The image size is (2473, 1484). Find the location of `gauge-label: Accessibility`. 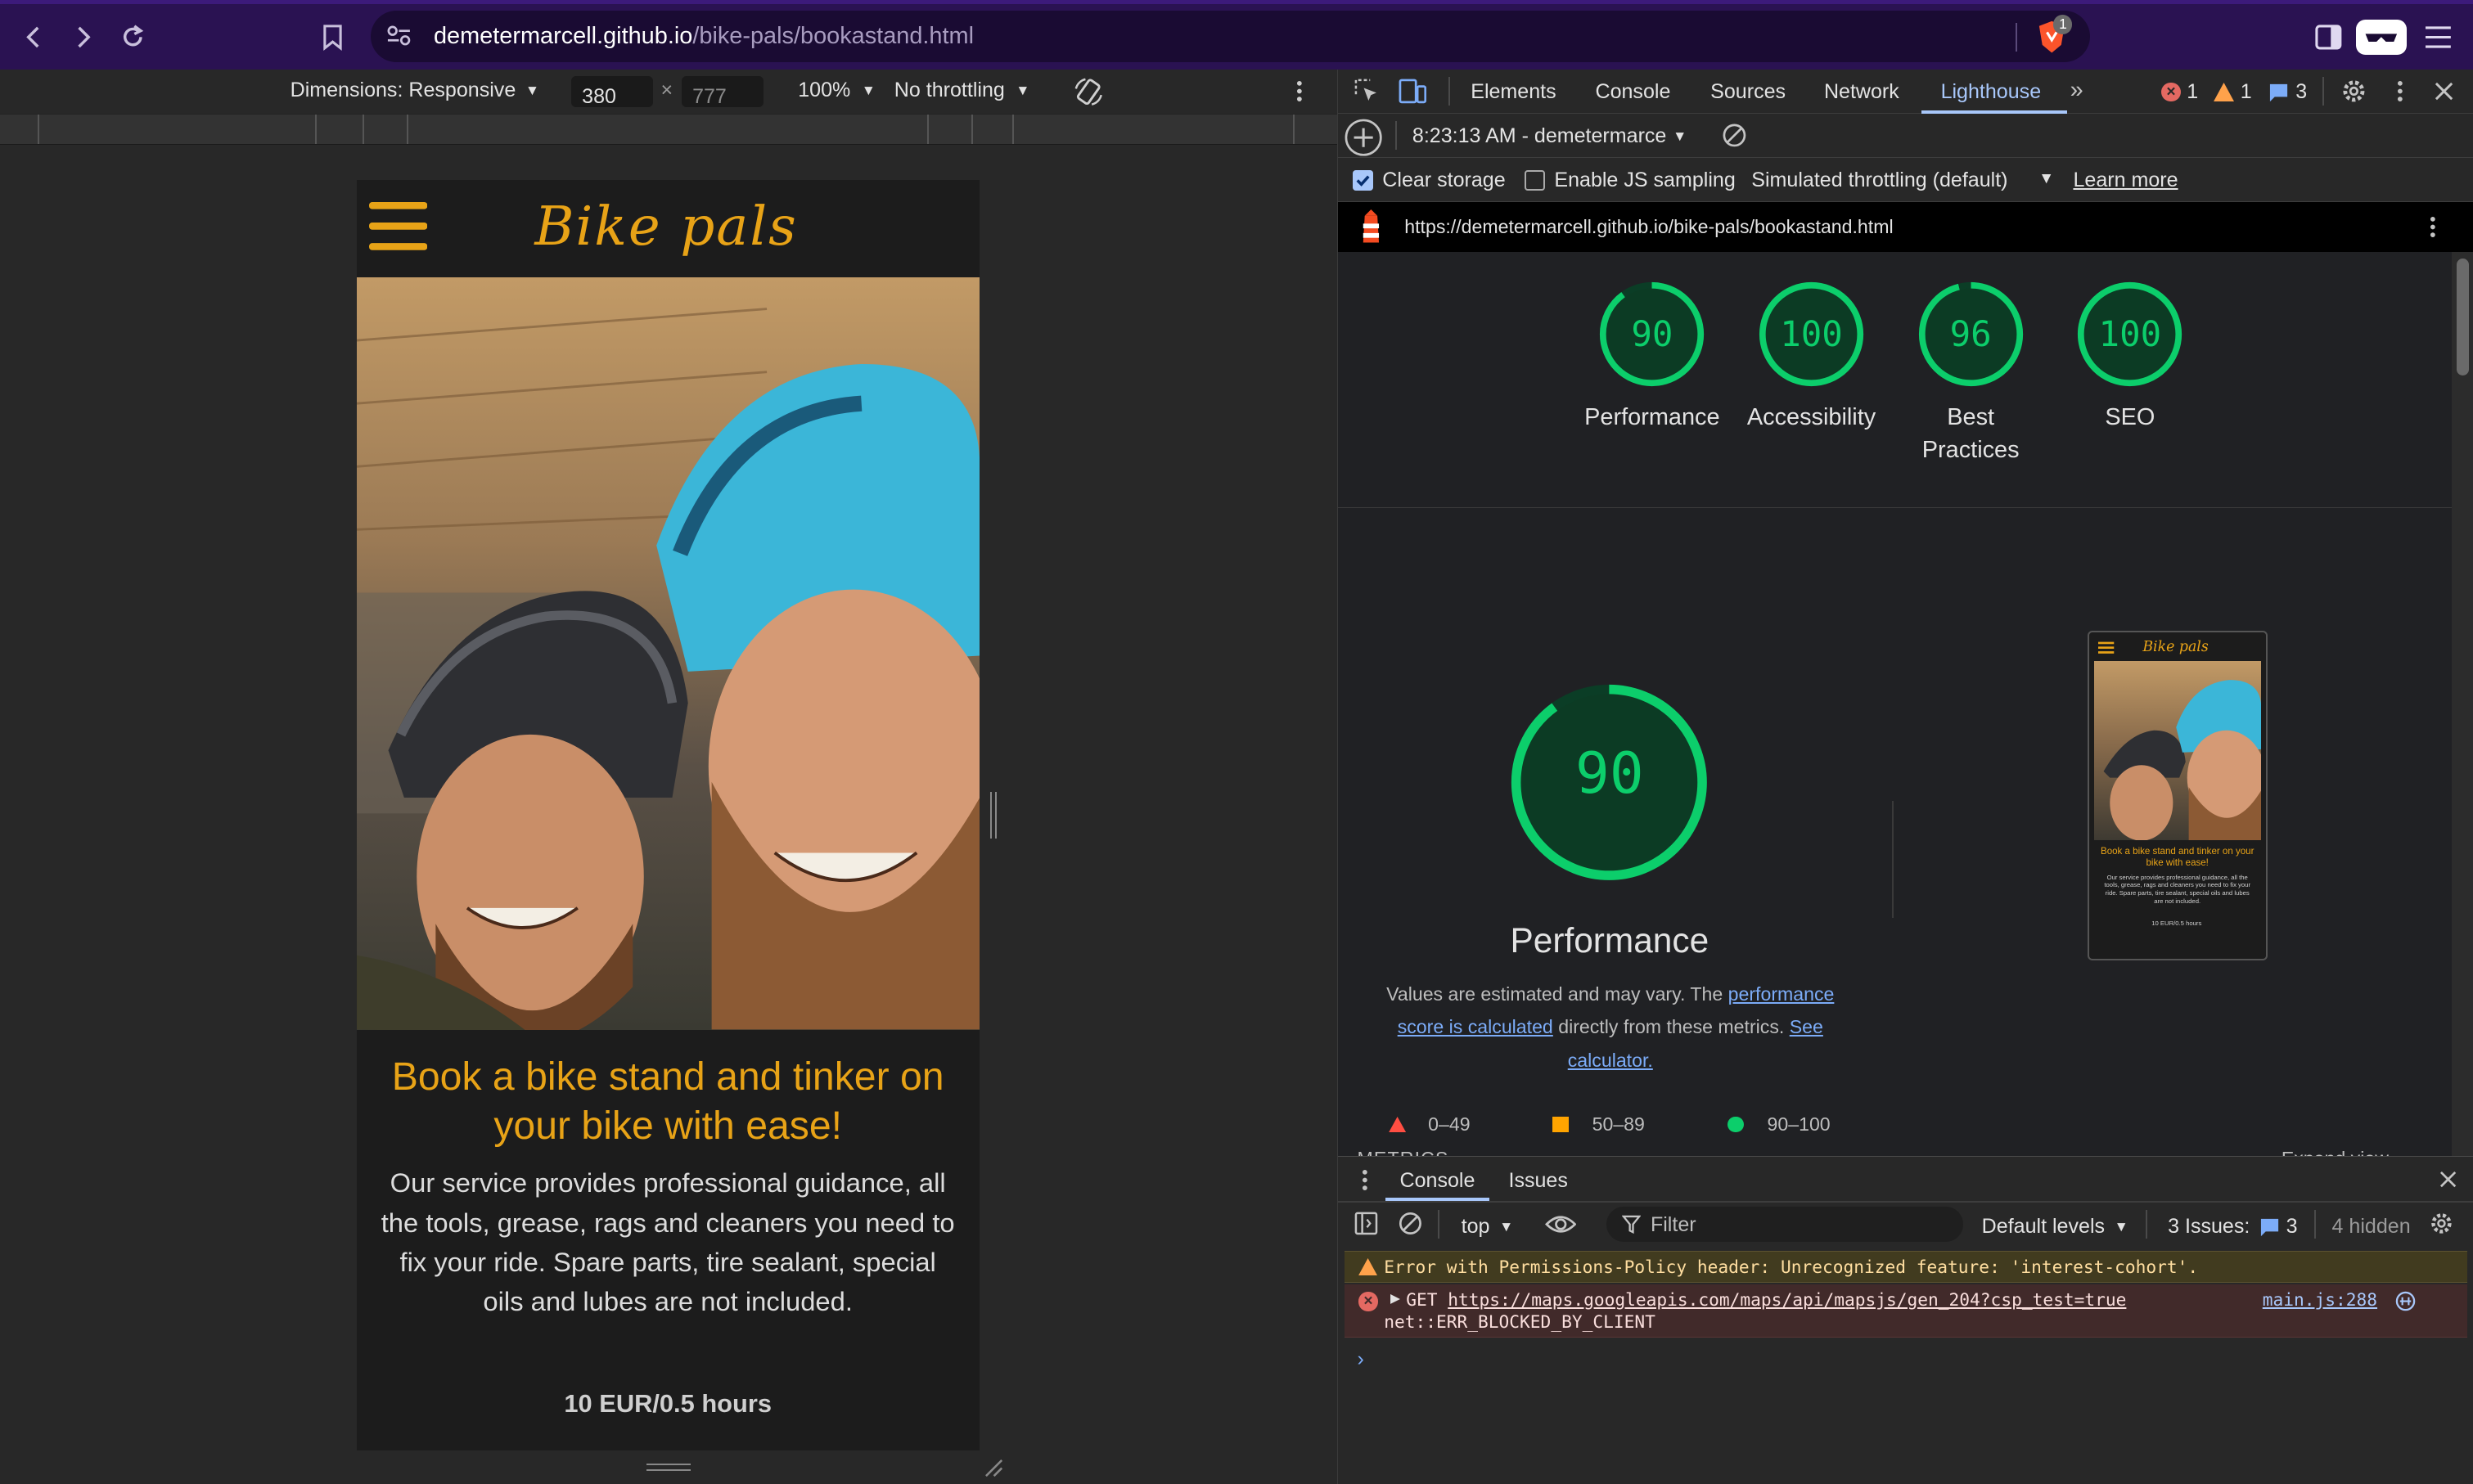

gauge-label: Accessibility is located at coordinates (1811, 416).